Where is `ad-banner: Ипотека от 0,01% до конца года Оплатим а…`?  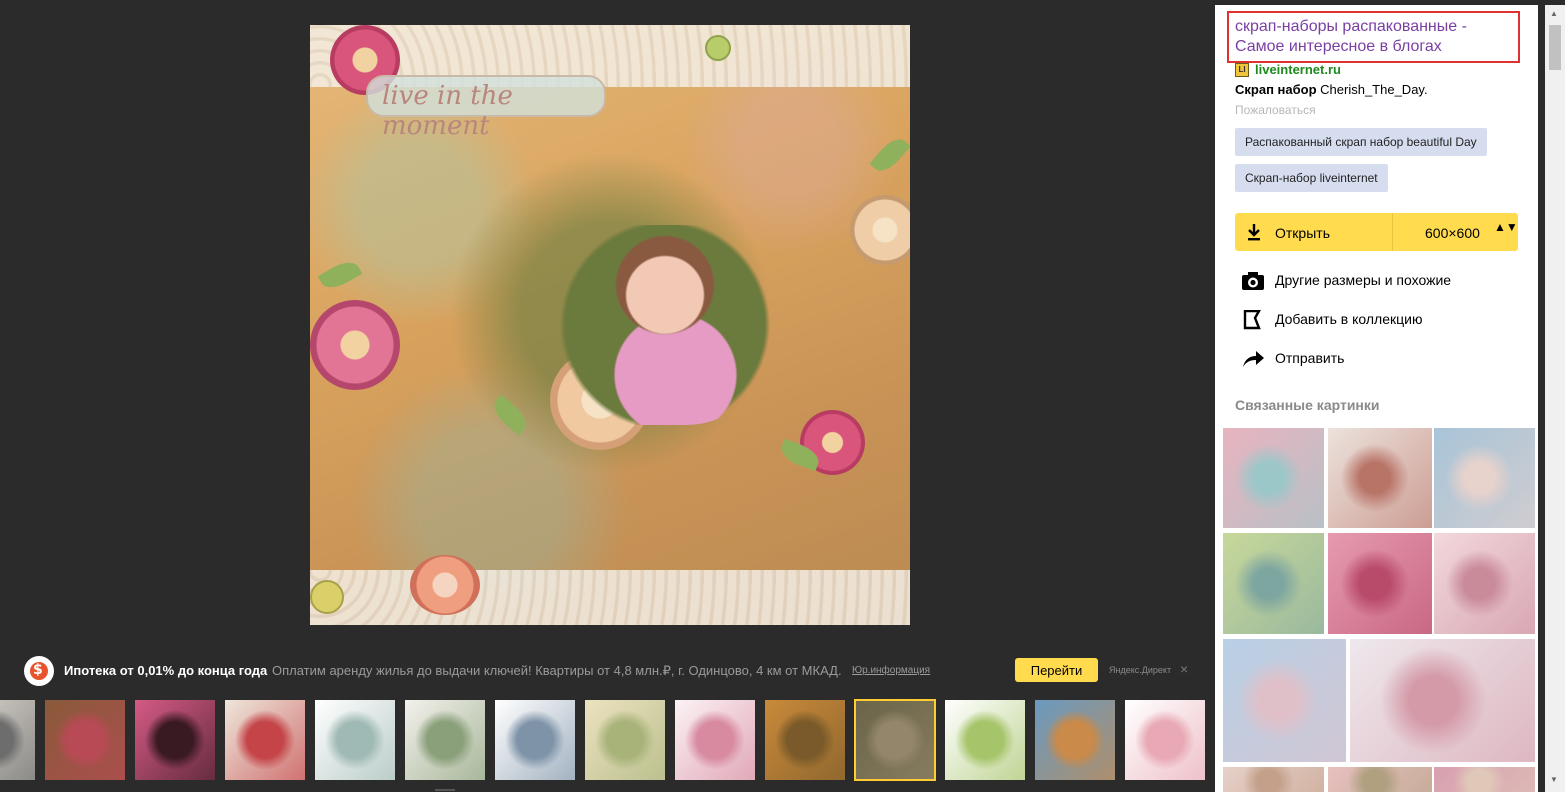 ad-banner: Ипотека от 0,01% до конца года Оплатим а… is located at coordinates (607, 671).